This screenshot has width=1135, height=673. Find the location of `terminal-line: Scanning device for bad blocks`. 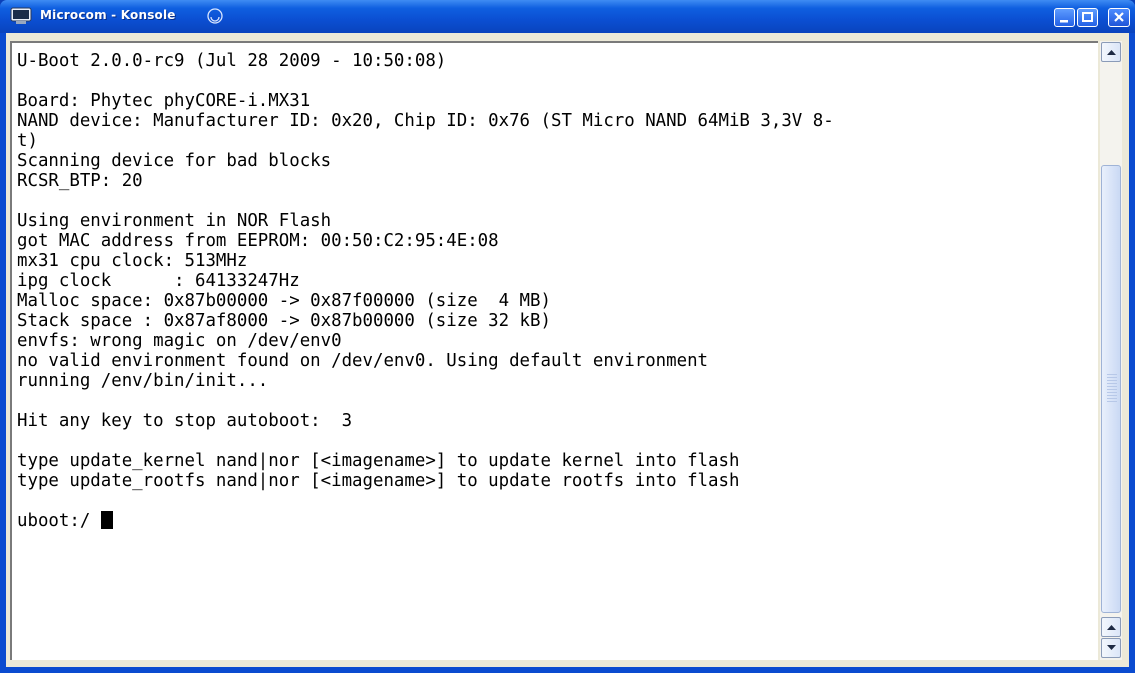

terminal-line: Scanning device for bad blocks is located at coordinates (174, 161).